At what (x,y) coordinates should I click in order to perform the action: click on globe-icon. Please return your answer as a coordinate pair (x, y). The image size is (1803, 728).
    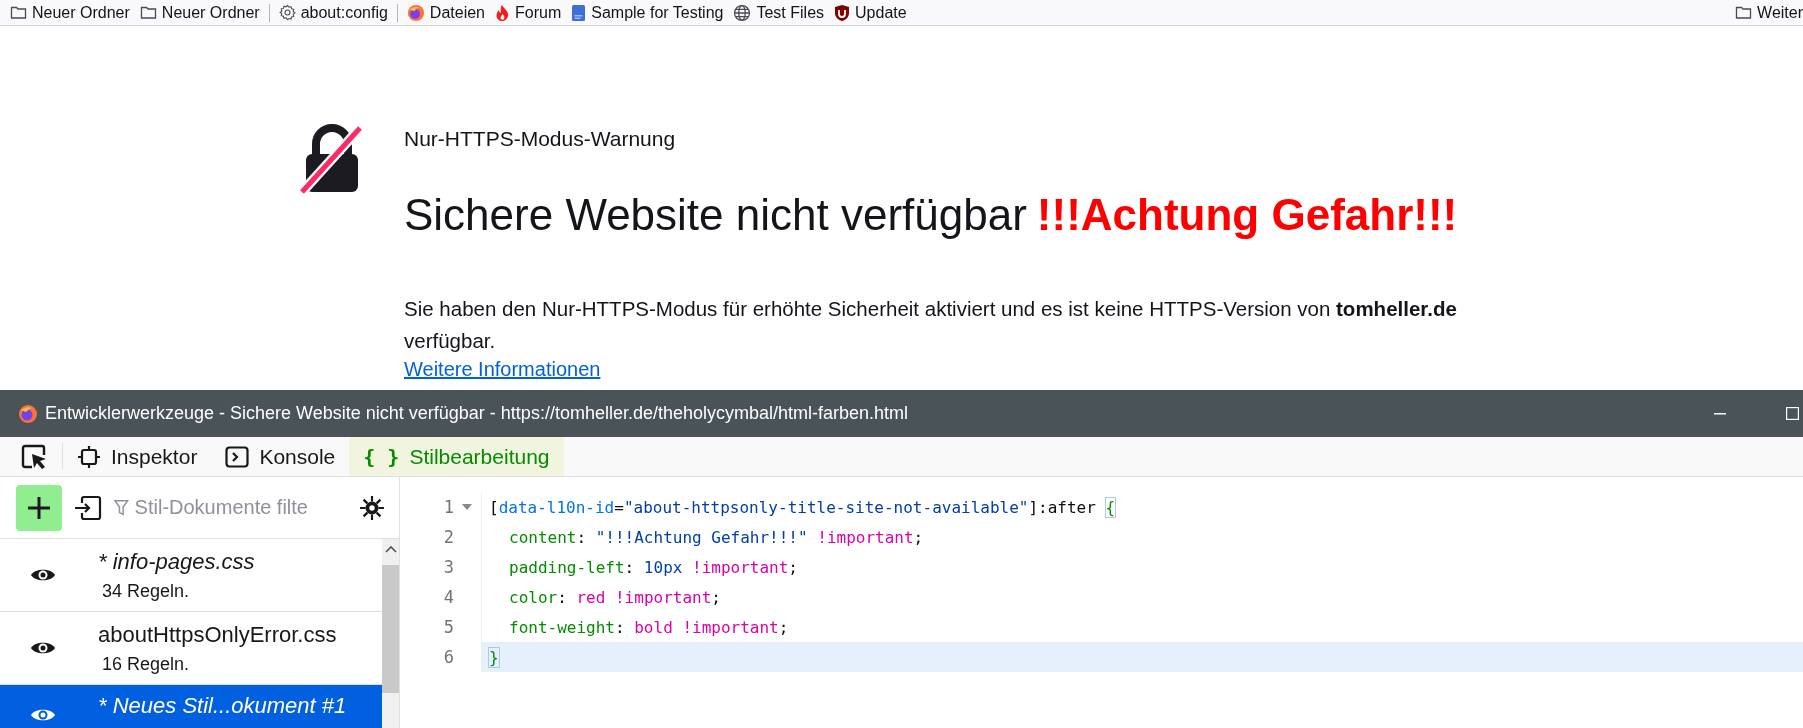
    Looking at the image, I should click on (742, 12).